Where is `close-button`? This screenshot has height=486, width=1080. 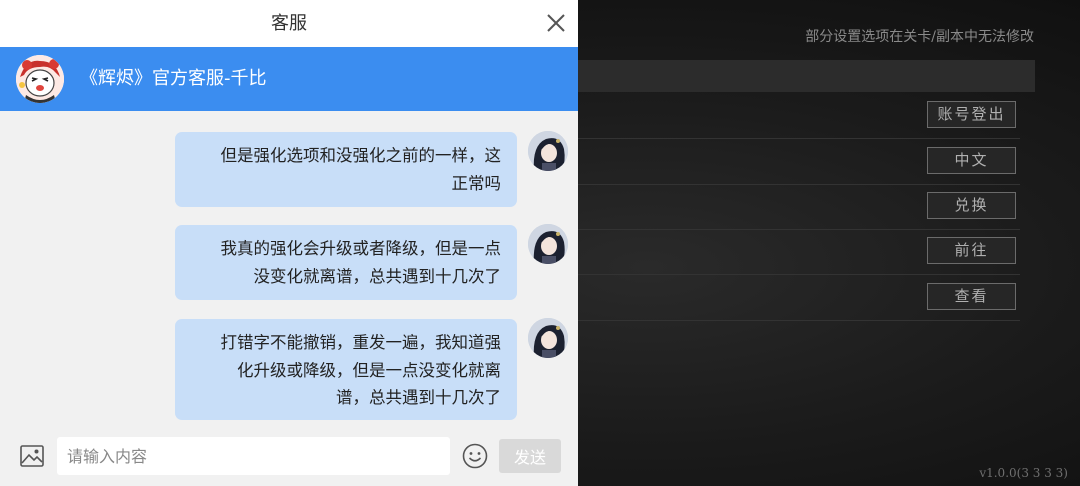 close-button is located at coordinates (556, 23).